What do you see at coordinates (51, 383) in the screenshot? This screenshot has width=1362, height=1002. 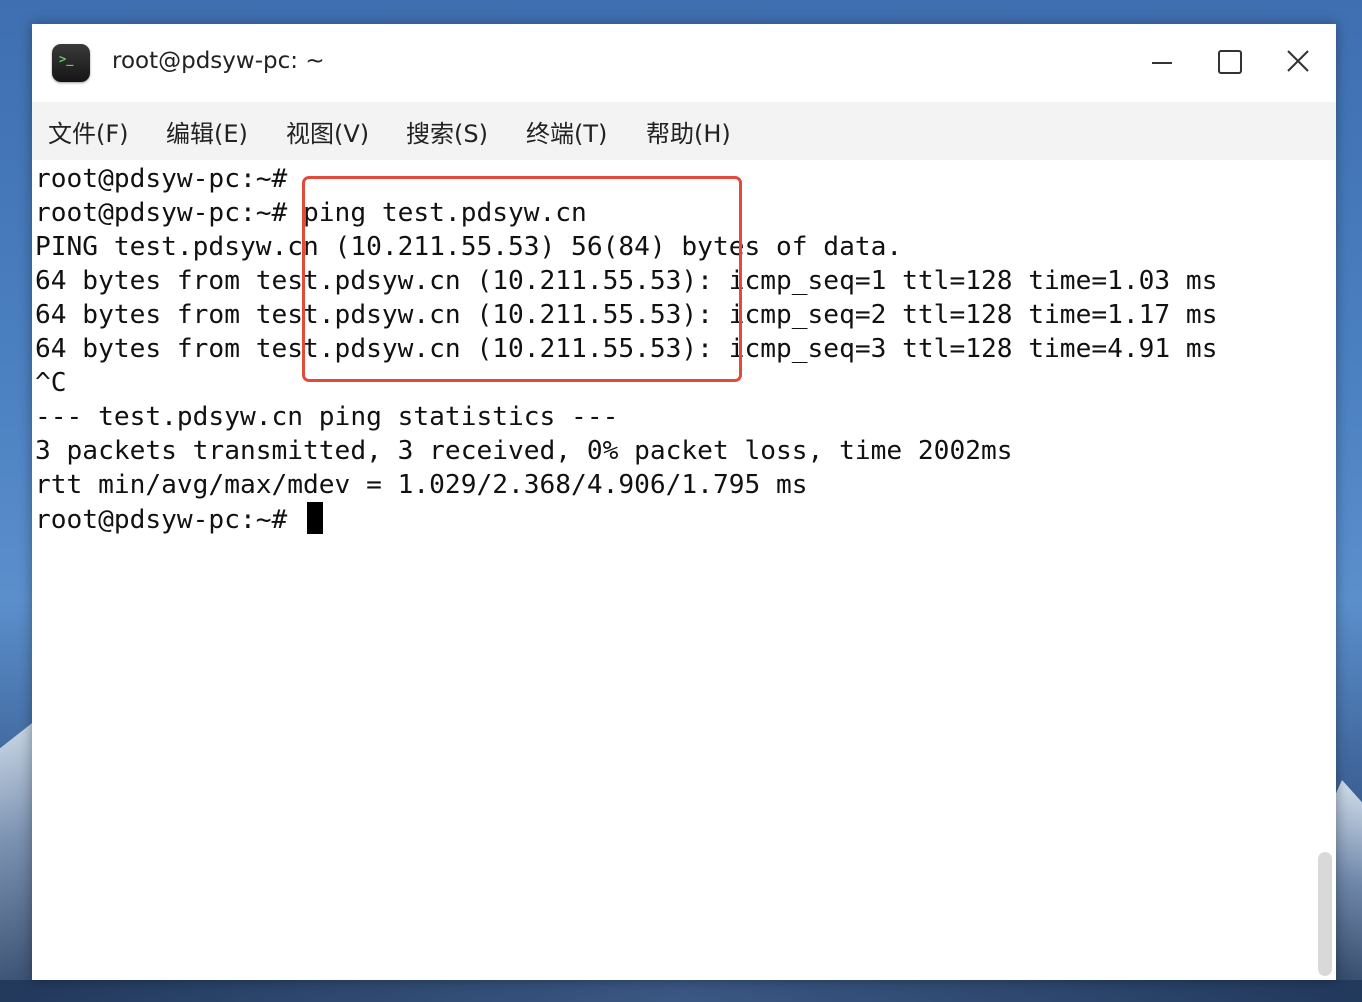 I see `terminal-line: ^C` at bounding box center [51, 383].